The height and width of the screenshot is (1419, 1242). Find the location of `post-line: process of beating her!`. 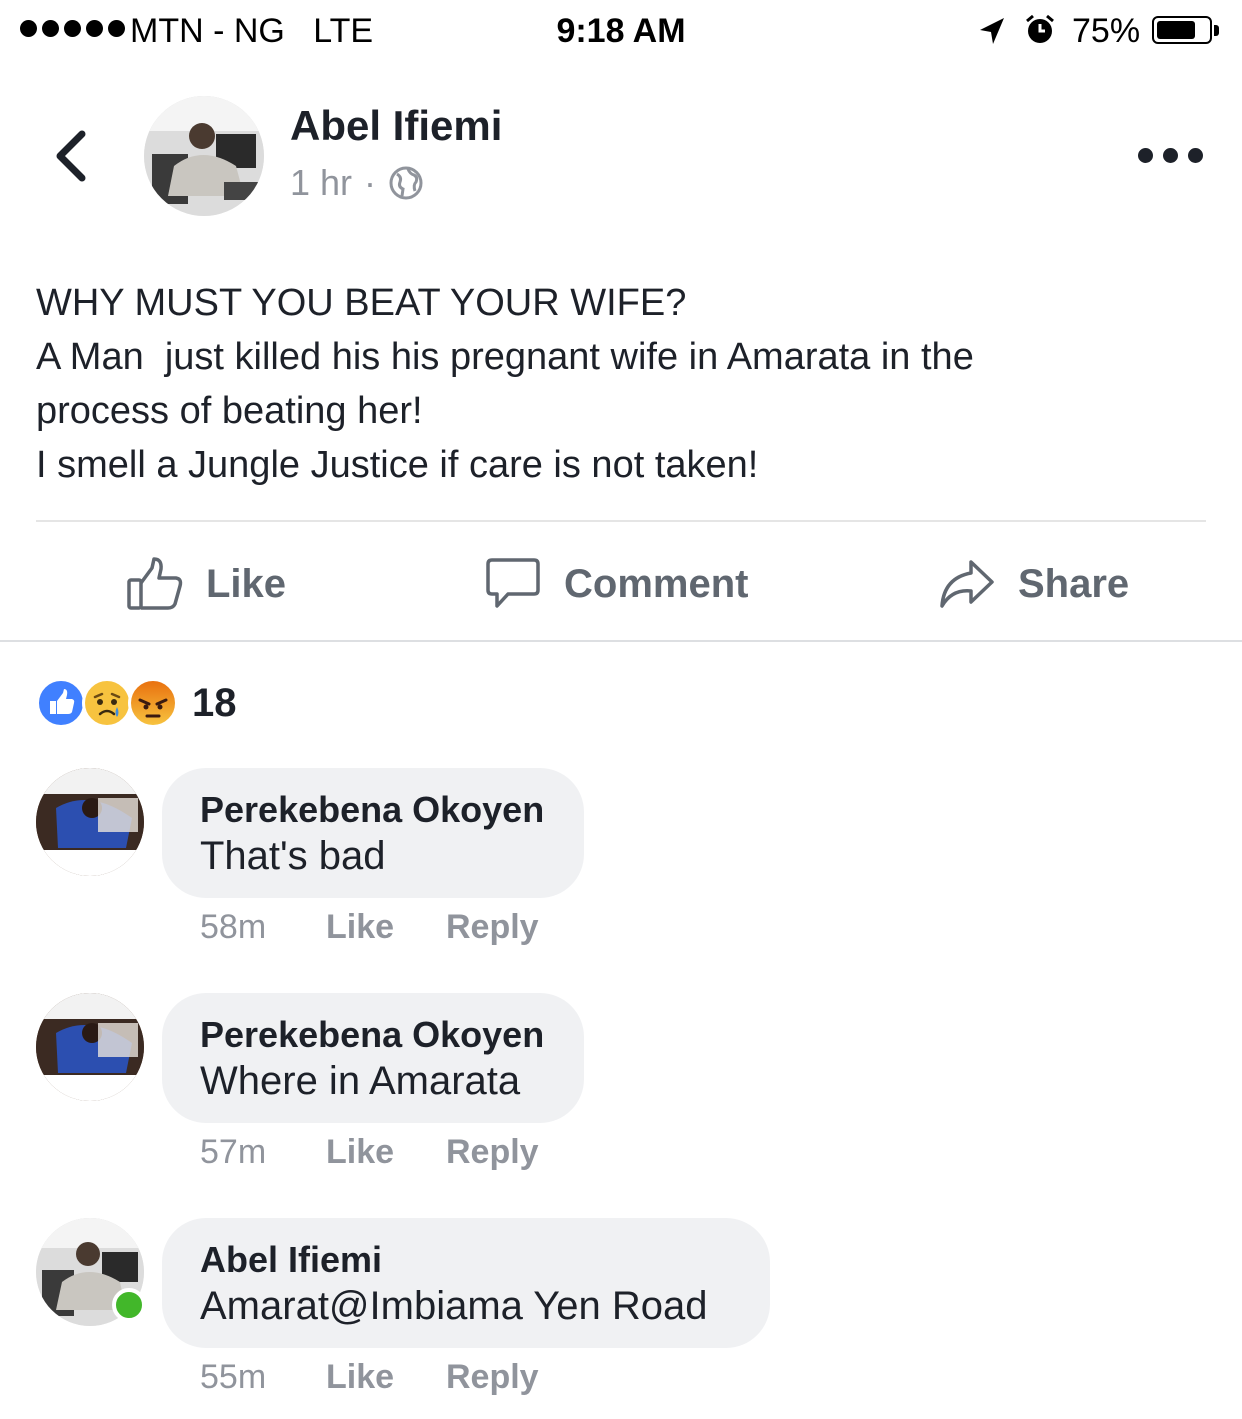

post-line: process of beating her! is located at coordinates (229, 411).